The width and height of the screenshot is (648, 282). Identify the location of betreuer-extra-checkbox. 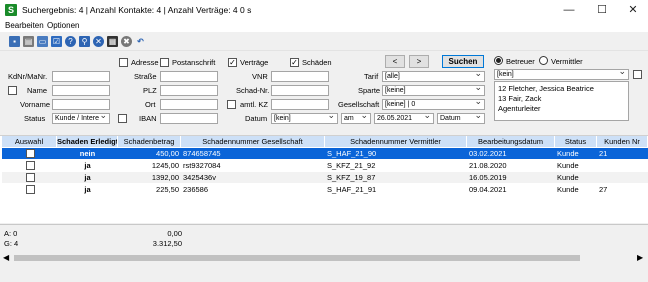
(637, 74).